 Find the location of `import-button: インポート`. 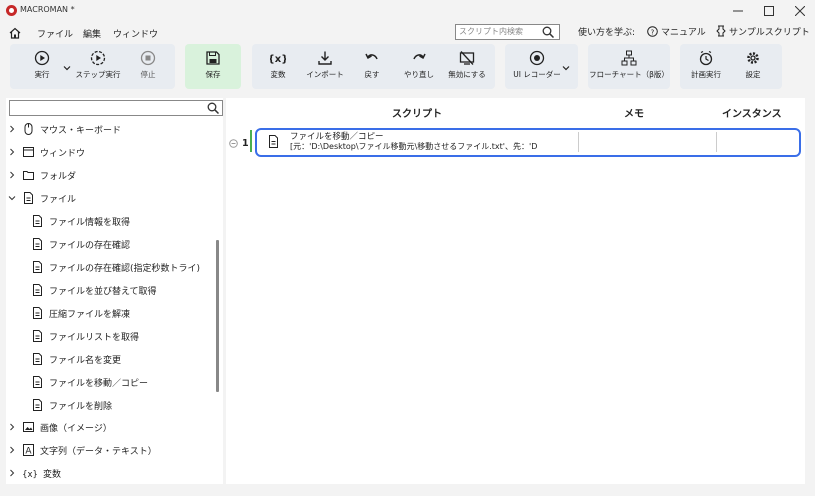

import-button: インポート is located at coordinates (325, 68).